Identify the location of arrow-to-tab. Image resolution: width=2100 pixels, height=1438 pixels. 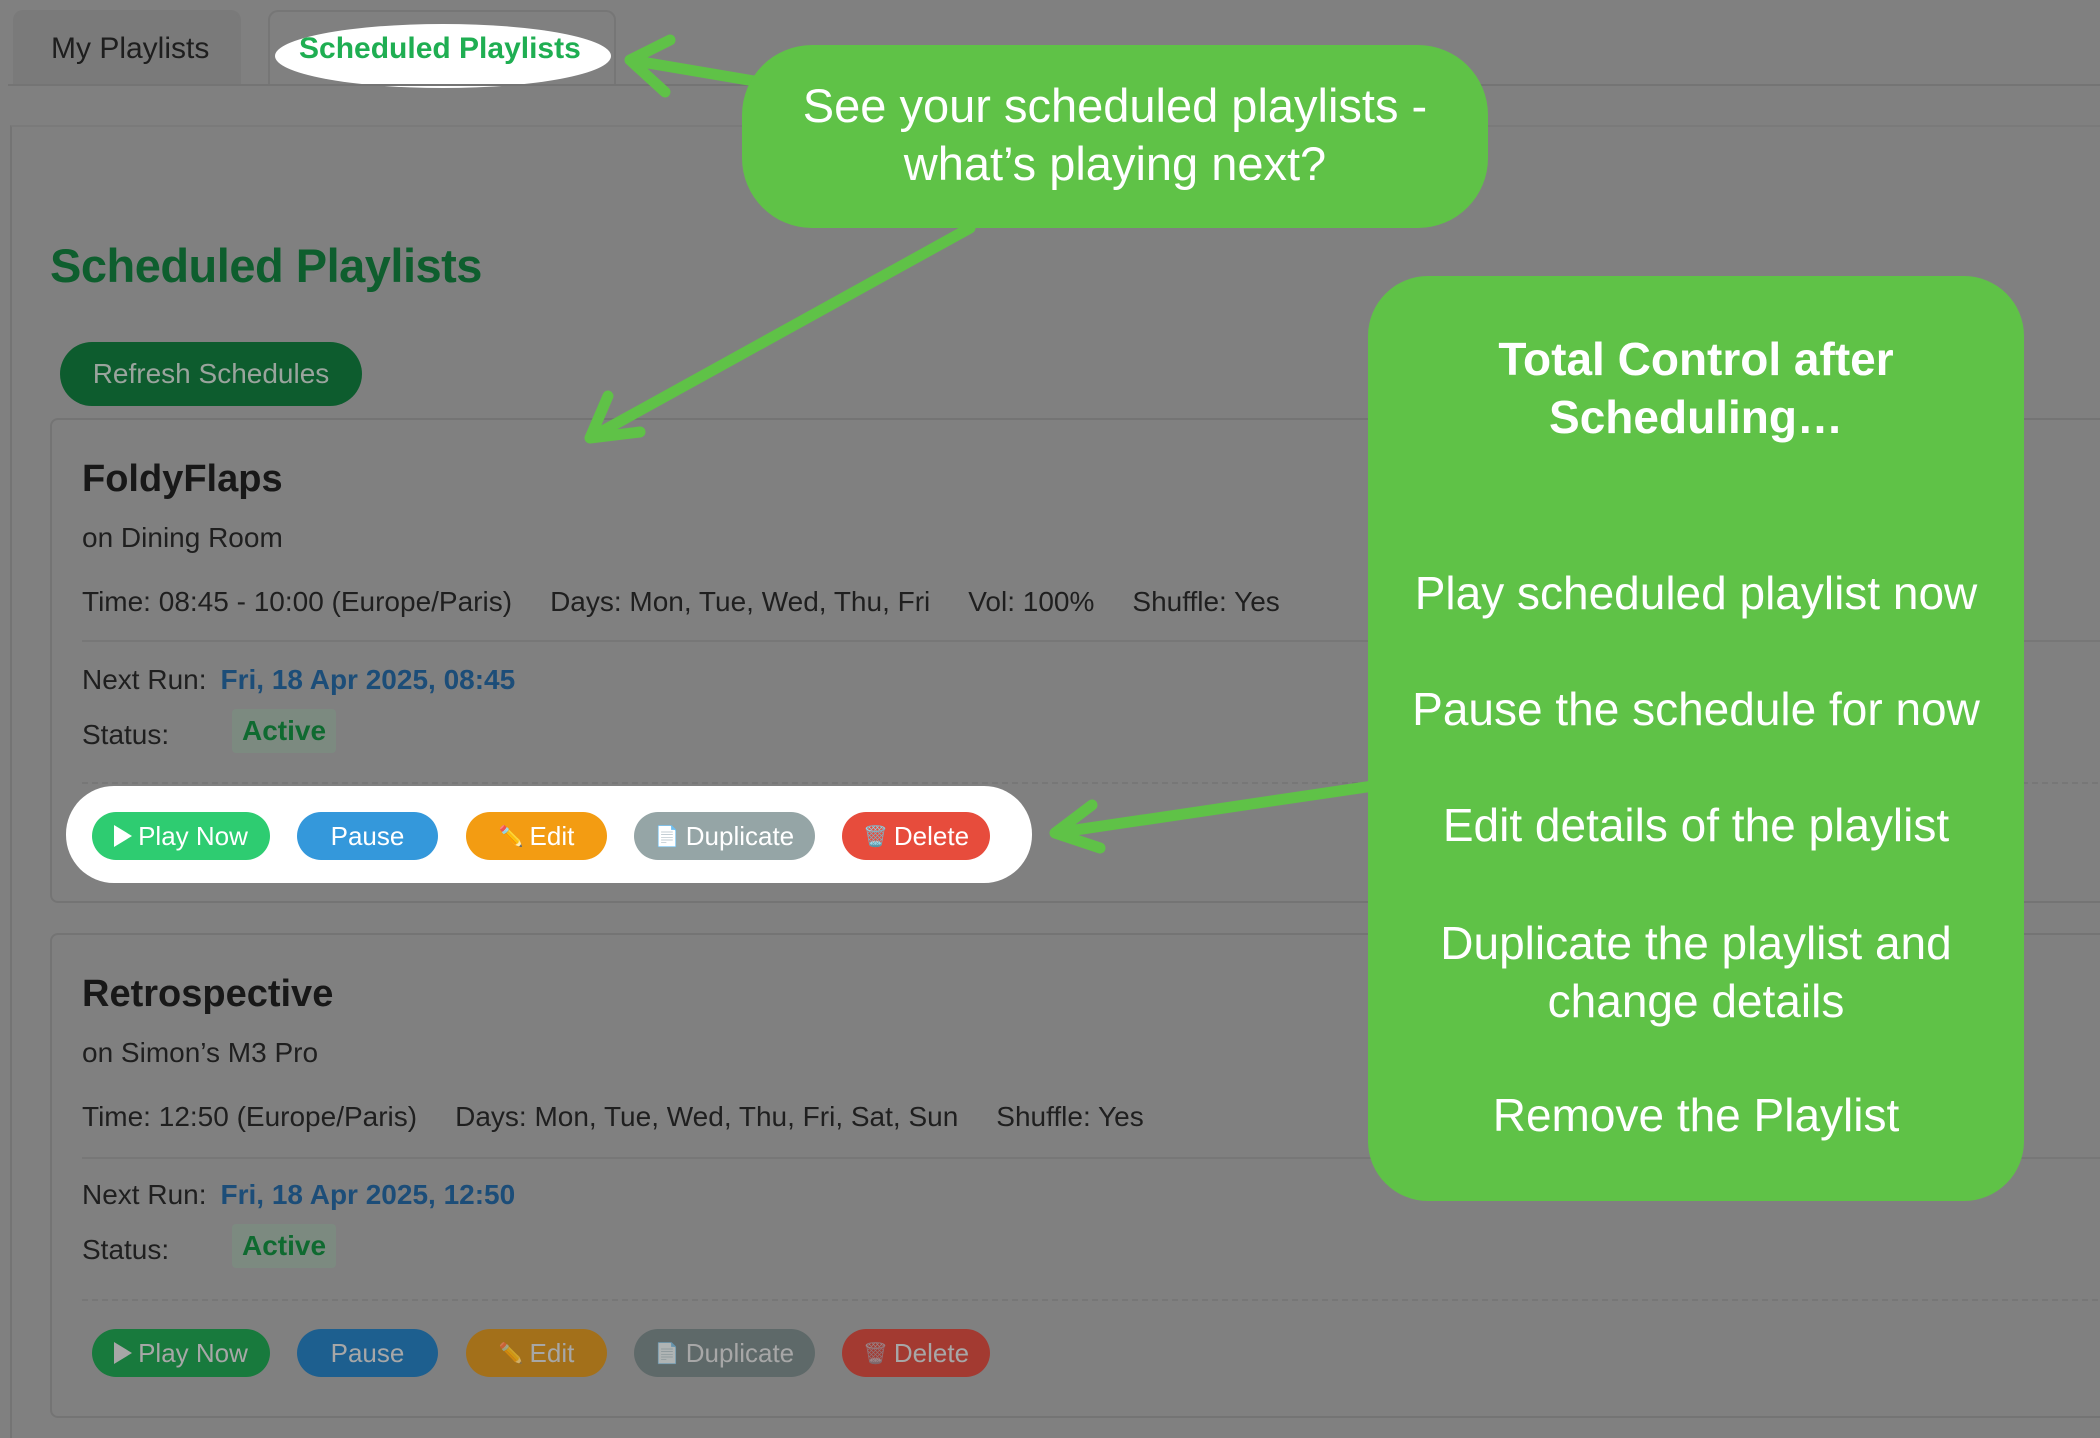
(695, 66).